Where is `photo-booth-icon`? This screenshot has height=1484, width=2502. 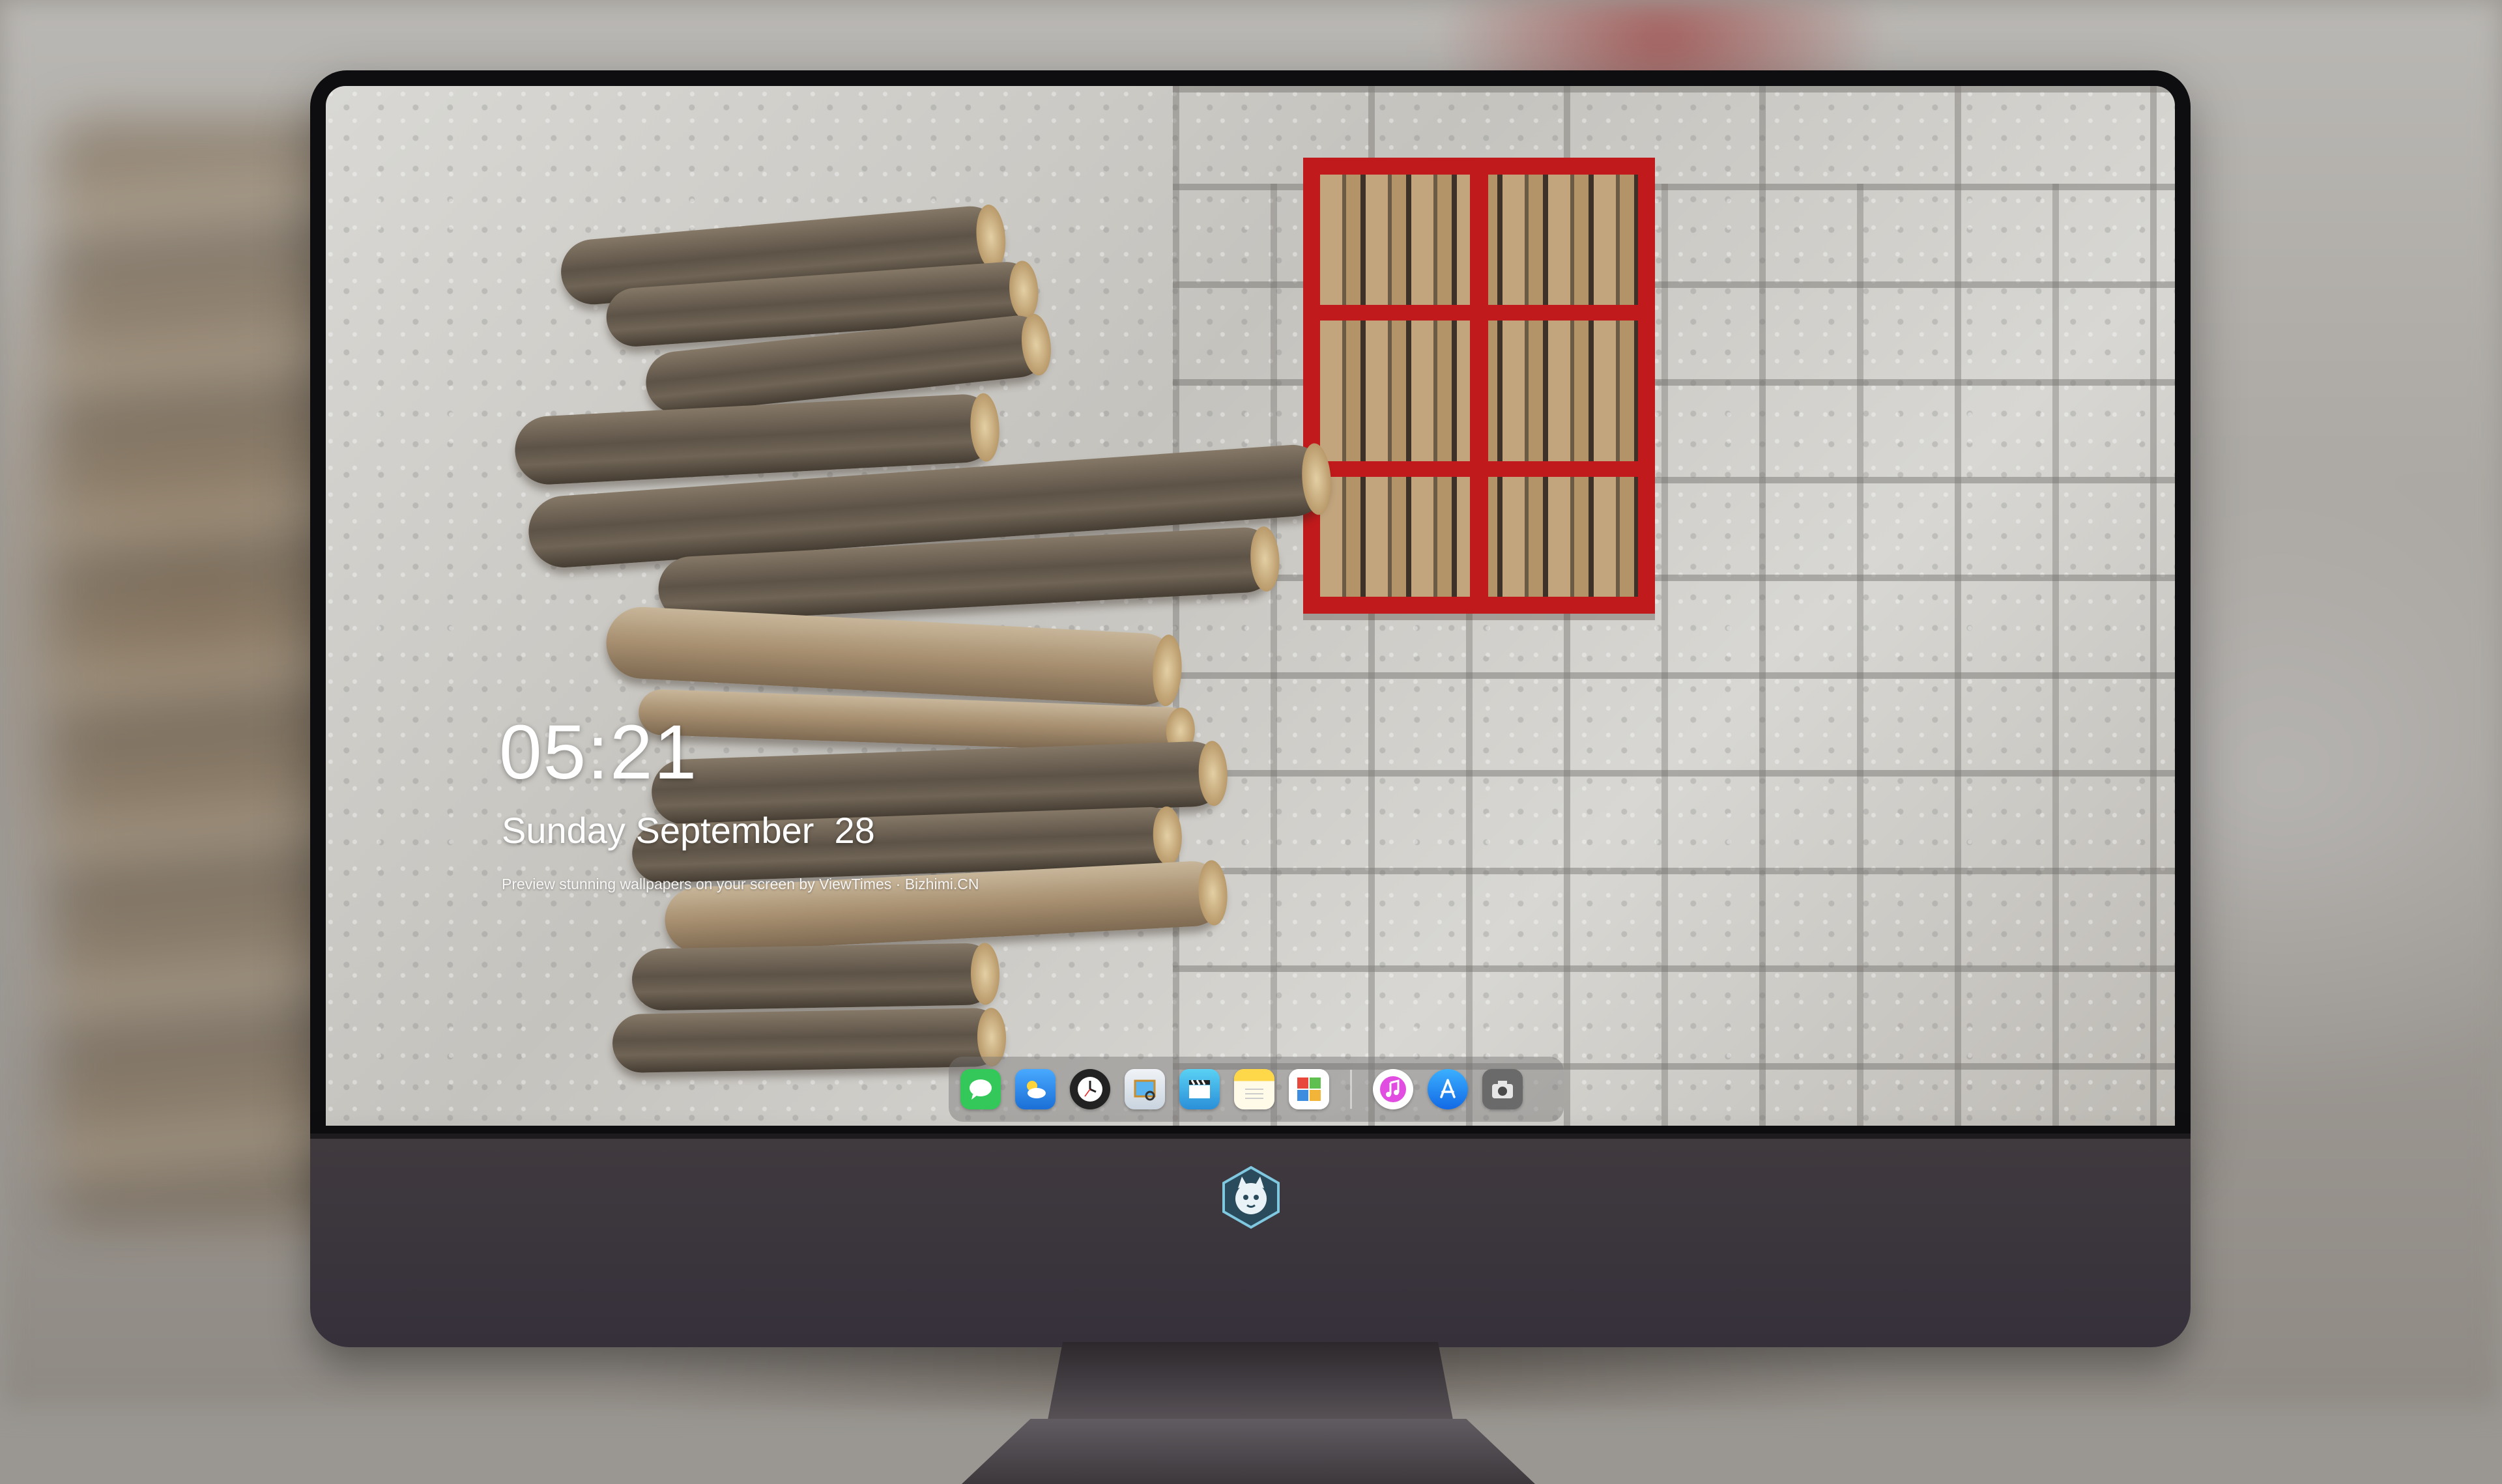 photo-booth-icon is located at coordinates (1309, 1089).